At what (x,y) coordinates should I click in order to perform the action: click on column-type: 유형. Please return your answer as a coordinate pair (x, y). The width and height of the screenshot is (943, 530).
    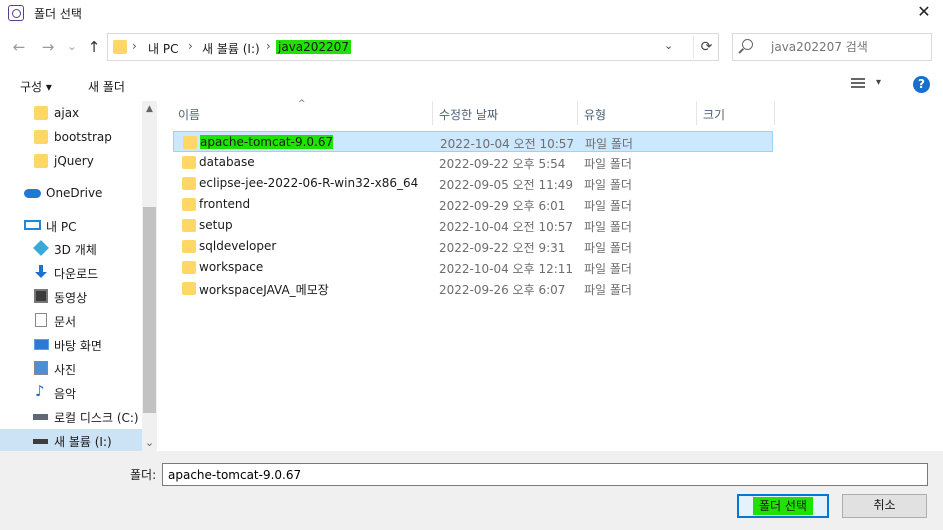
    Looking at the image, I should click on (595, 114).